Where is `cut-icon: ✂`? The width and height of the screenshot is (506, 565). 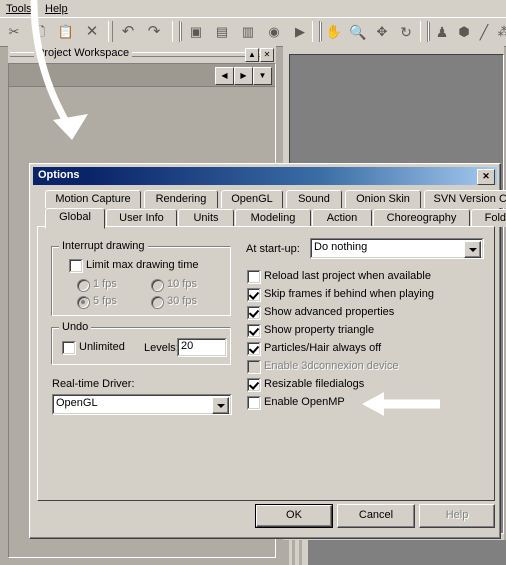
cut-icon: ✂ is located at coordinates (14, 32).